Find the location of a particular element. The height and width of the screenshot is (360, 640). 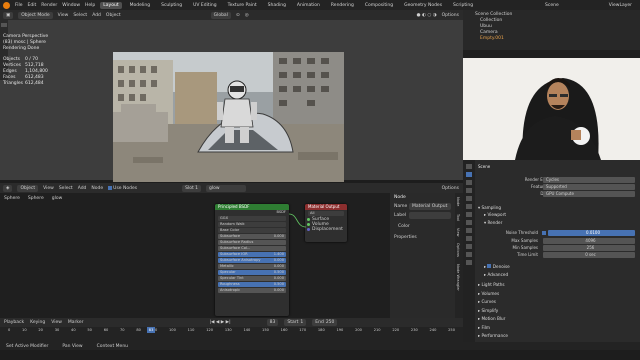

viewport-menu-object: Object is located at coordinates (113, 15).